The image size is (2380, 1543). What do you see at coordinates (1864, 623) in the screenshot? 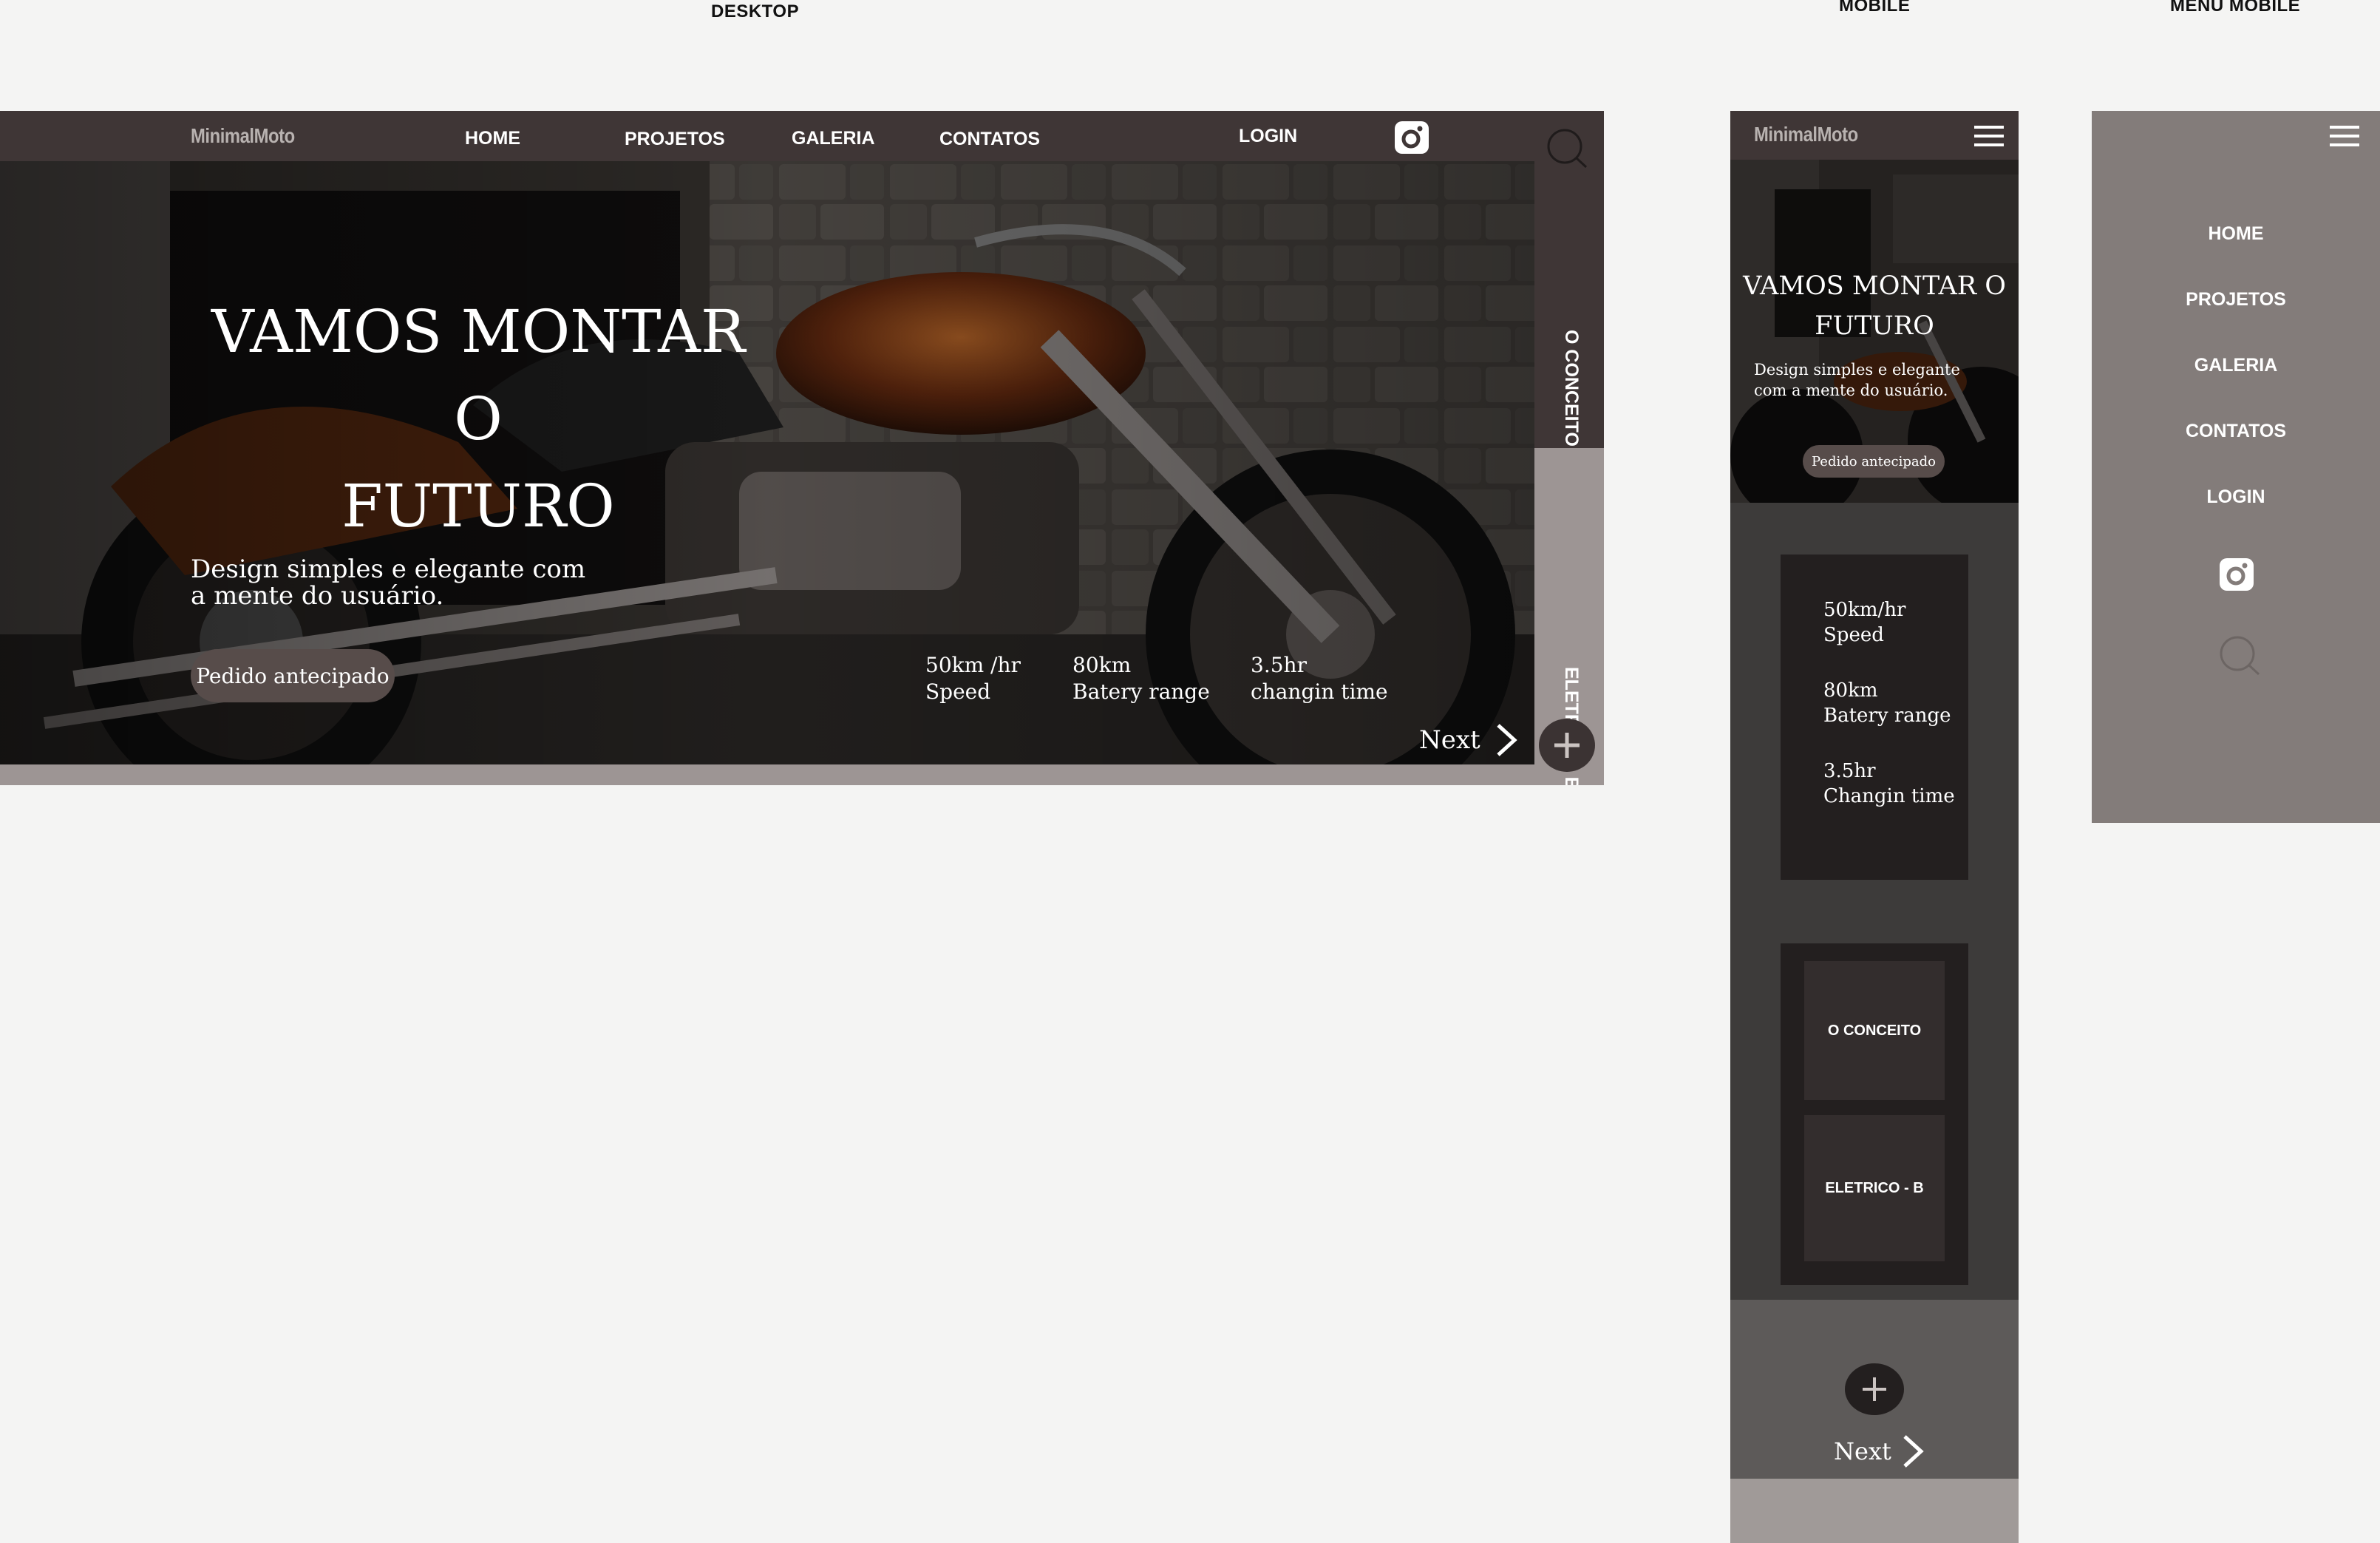
I see `mobile-spec-speed: 50km/hr Speed` at bounding box center [1864, 623].